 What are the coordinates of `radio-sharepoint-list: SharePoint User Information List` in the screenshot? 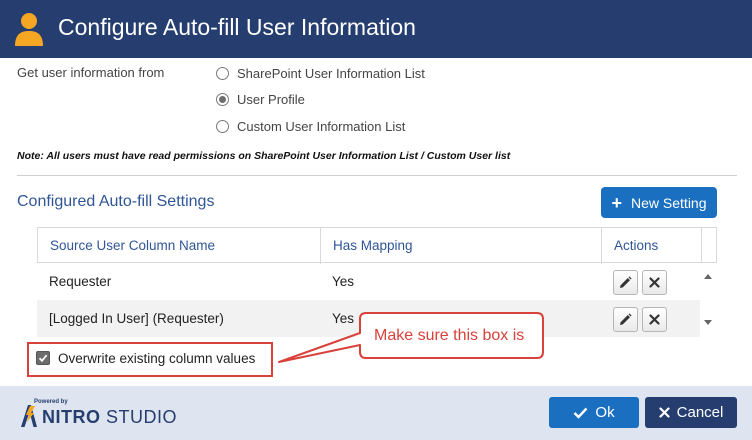 It's located at (320, 73).